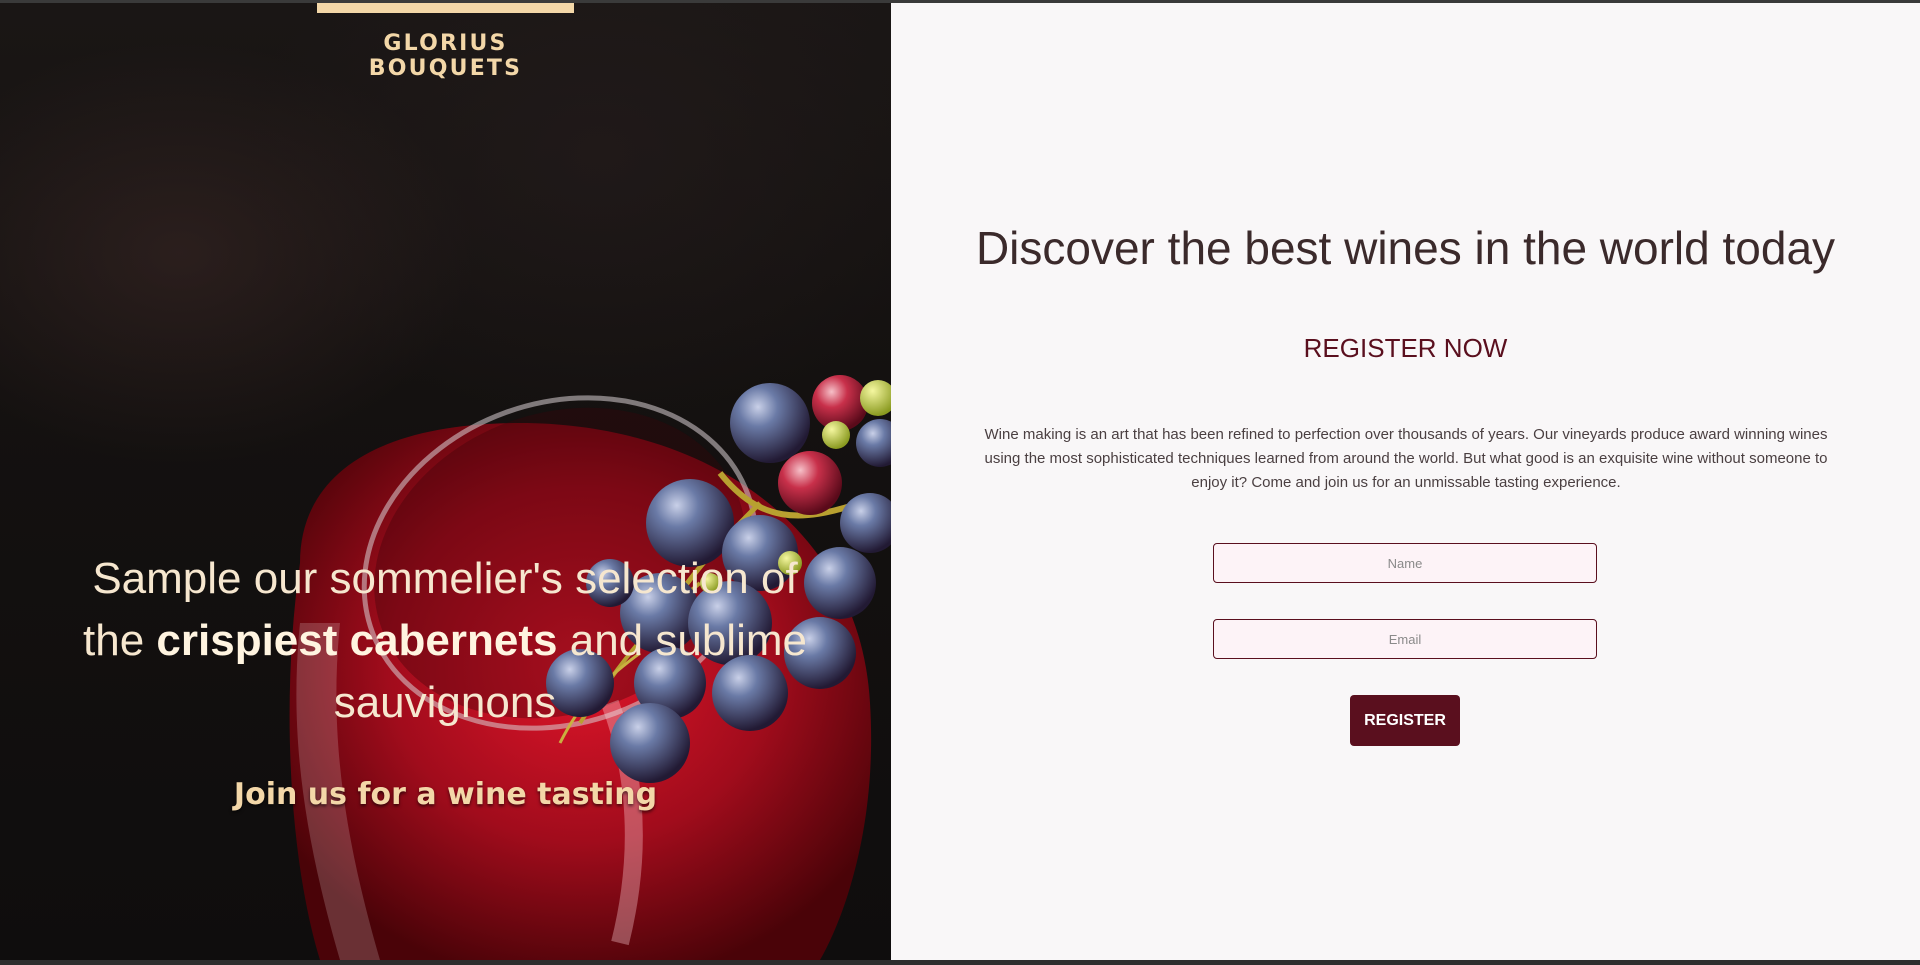 The image size is (1920, 965). I want to click on brand-accent-bar, so click(445, 8).